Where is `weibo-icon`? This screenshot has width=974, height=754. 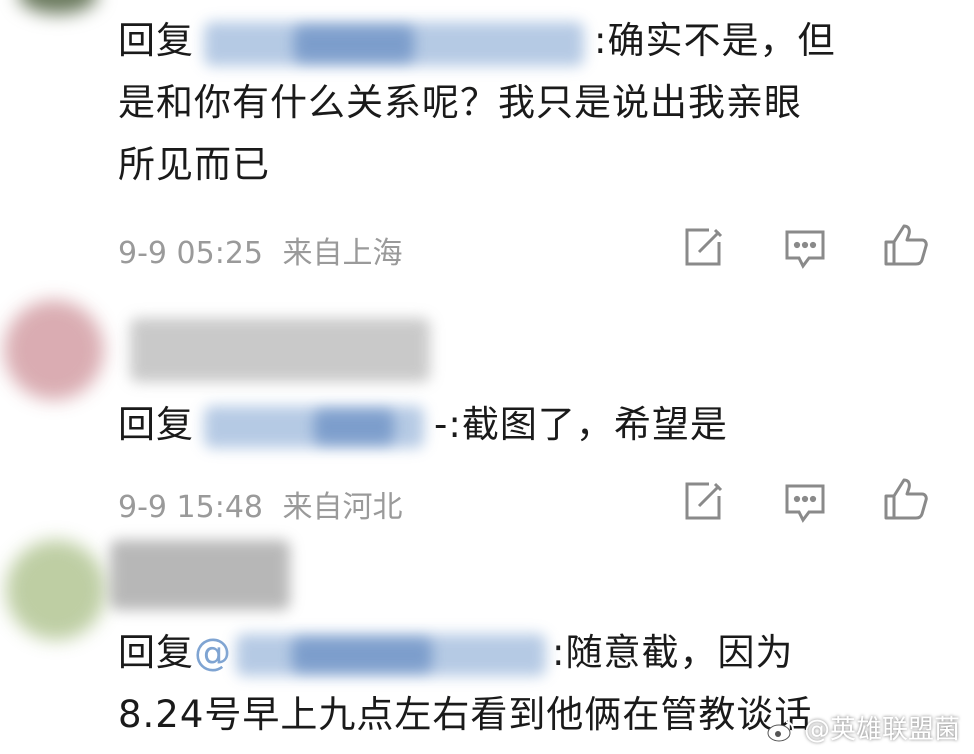
weibo-icon is located at coordinates (781, 731).